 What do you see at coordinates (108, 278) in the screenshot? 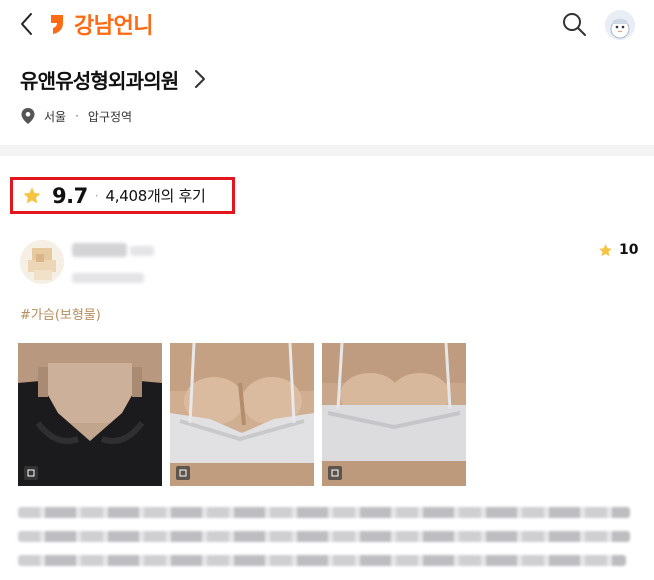
I see `review-date-blurred` at bounding box center [108, 278].